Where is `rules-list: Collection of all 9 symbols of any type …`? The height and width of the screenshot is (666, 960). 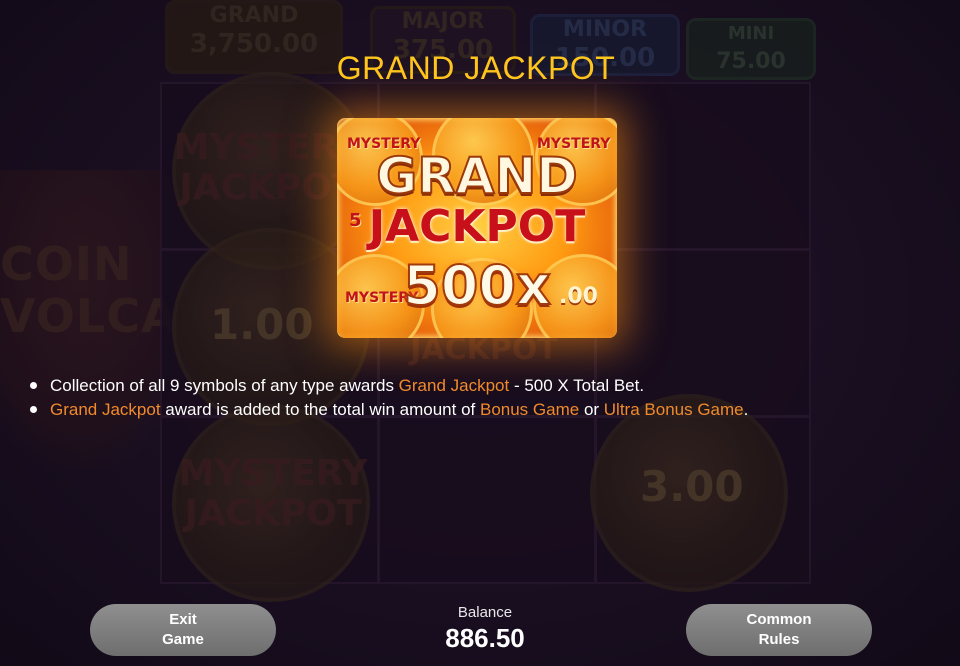
rules-list: Collection of all 9 symbols of any type … is located at coordinates (478, 398).